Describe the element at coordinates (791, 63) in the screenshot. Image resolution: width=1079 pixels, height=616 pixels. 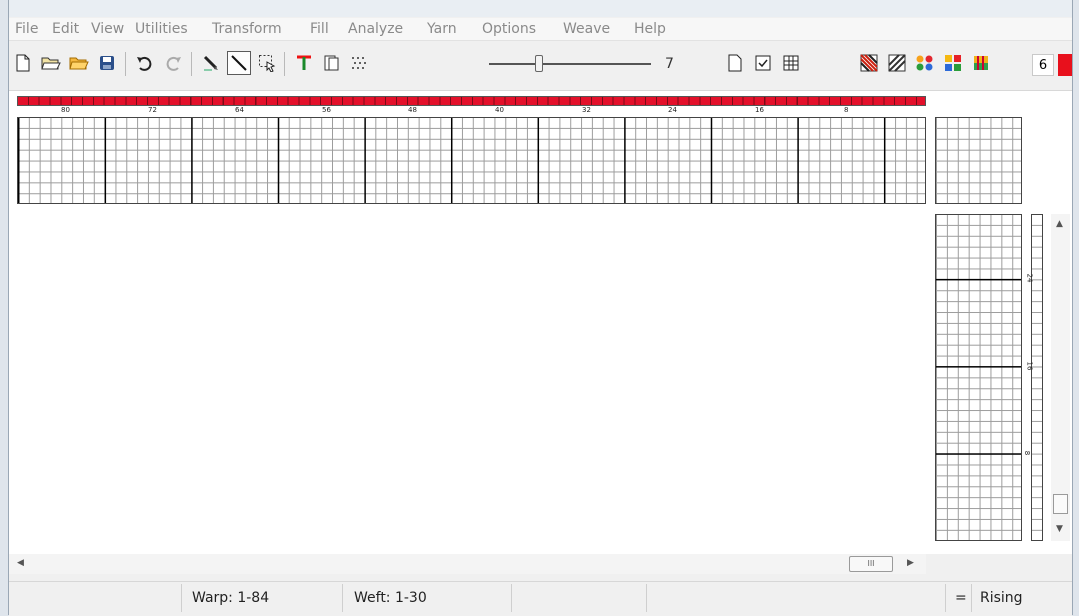
I see `grid-icon` at that location.